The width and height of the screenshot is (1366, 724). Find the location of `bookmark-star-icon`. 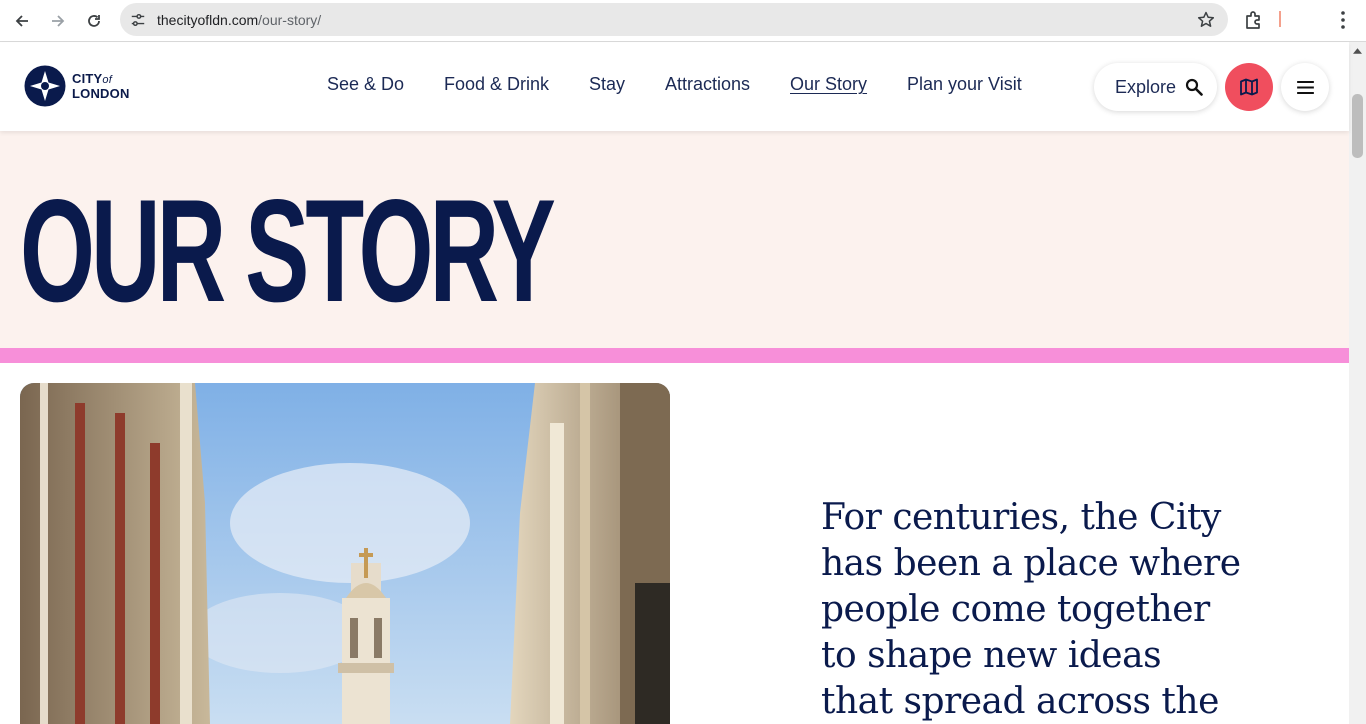

bookmark-star-icon is located at coordinates (1206, 20).